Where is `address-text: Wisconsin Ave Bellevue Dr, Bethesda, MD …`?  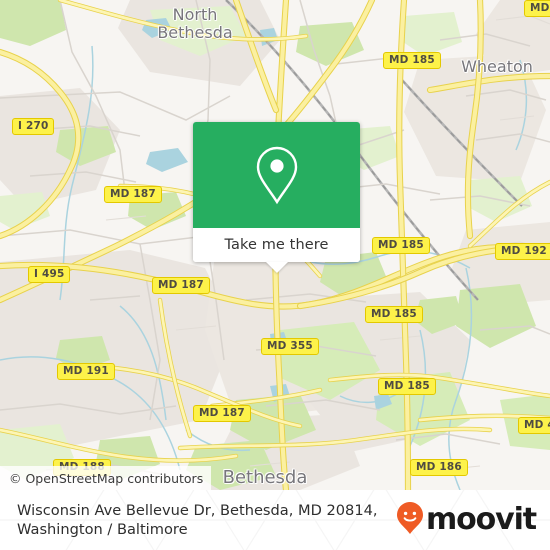
address-text: Wisconsin Ave Bellevue Dr, Bethesda, MD … is located at coordinates (197, 520).